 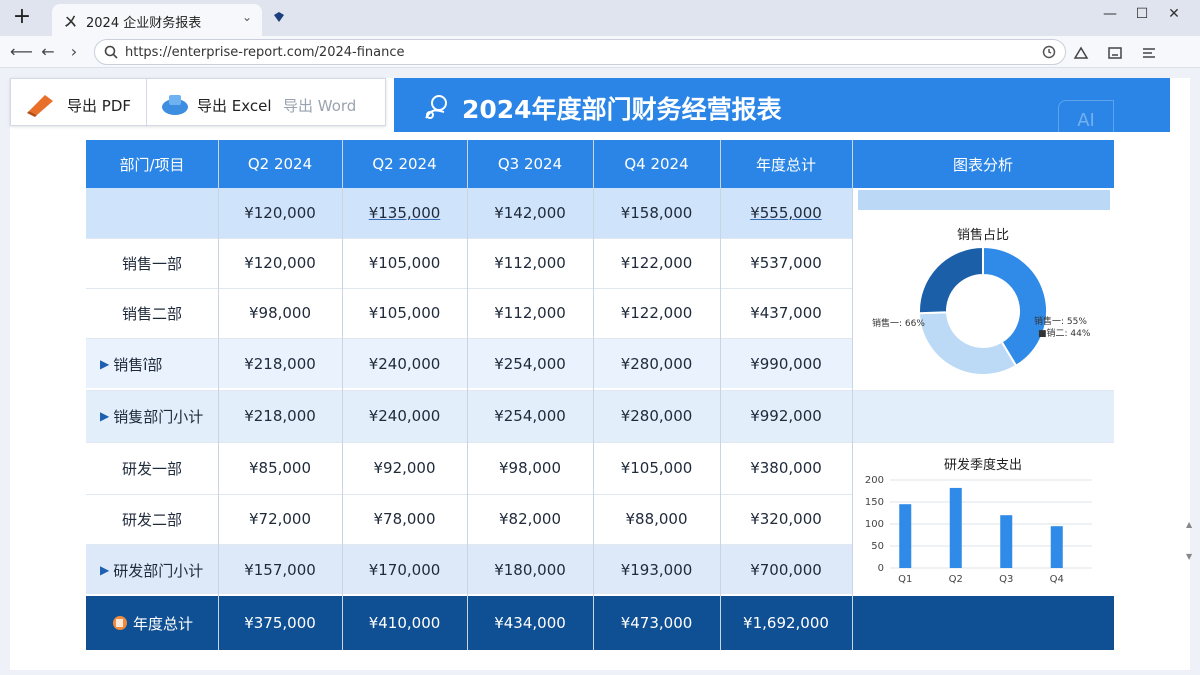 I want to click on header-q3: Q3 2024, so click(x=530, y=164).